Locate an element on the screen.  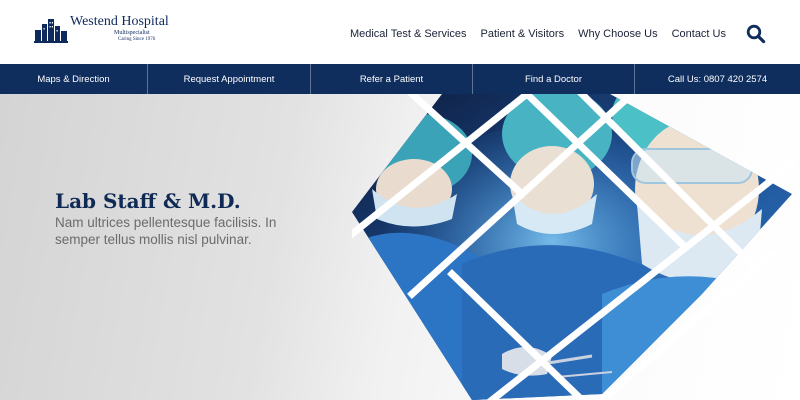
brand-tagline: Caring Since 1976 is located at coordinates (137, 39).